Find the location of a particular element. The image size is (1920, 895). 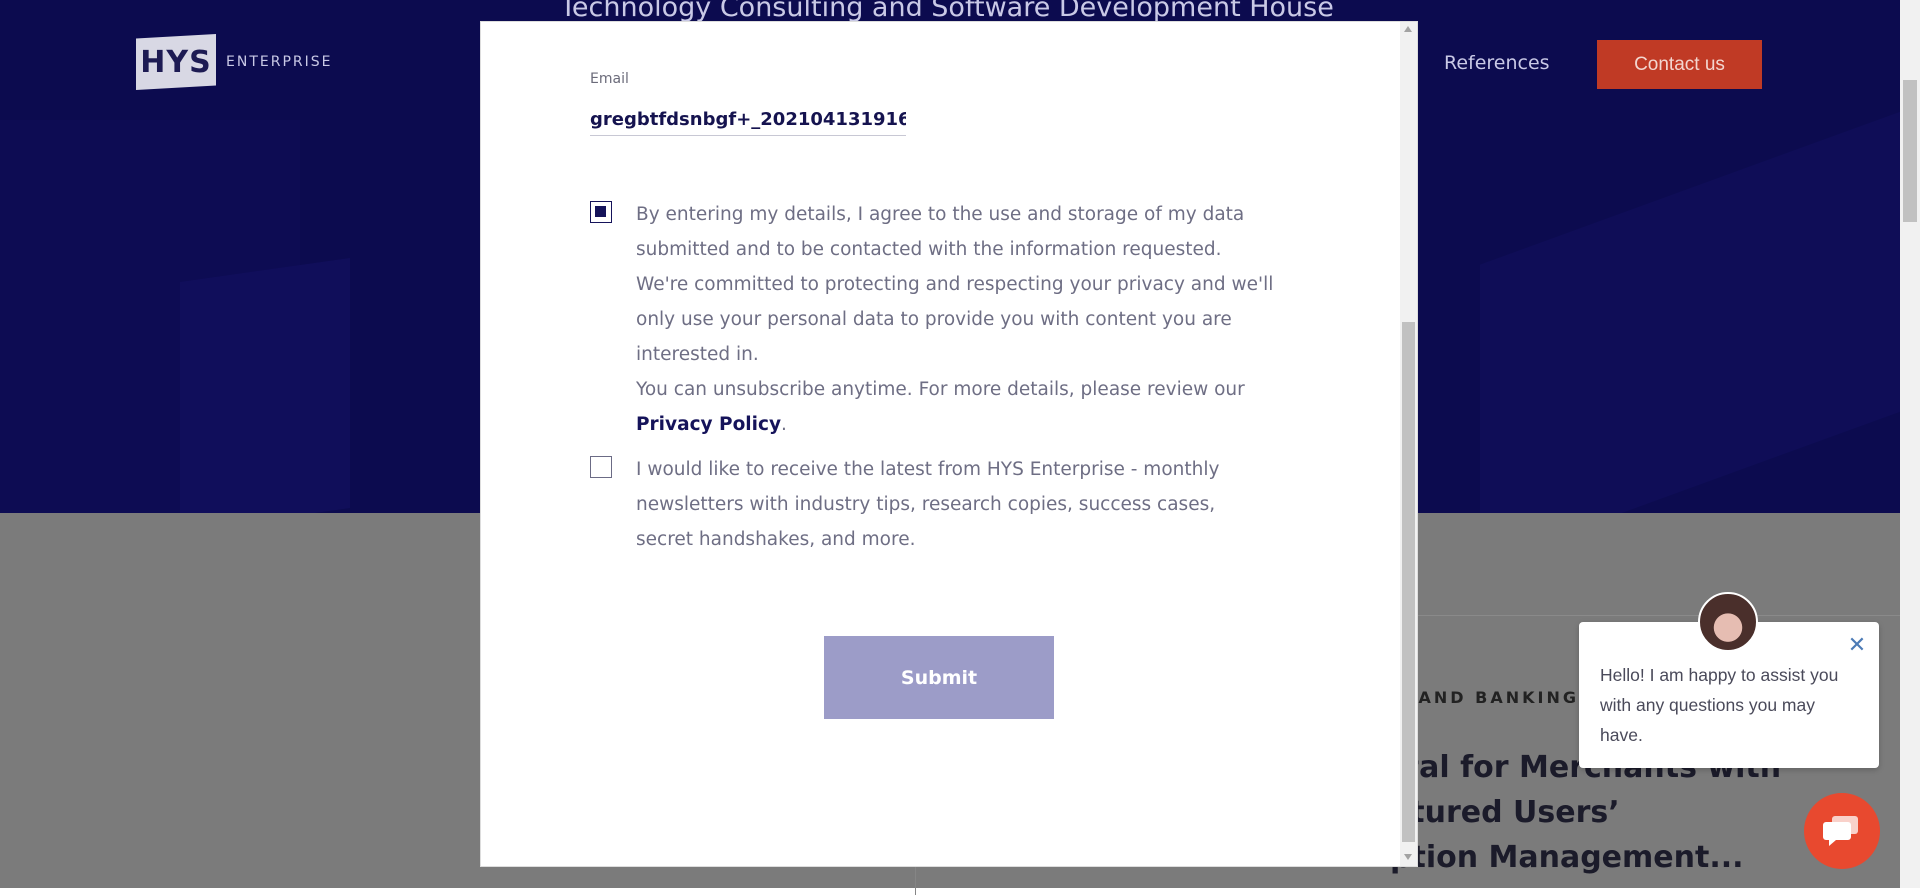

card-tag: E AND BANKING is located at coordinates (1487, 697).